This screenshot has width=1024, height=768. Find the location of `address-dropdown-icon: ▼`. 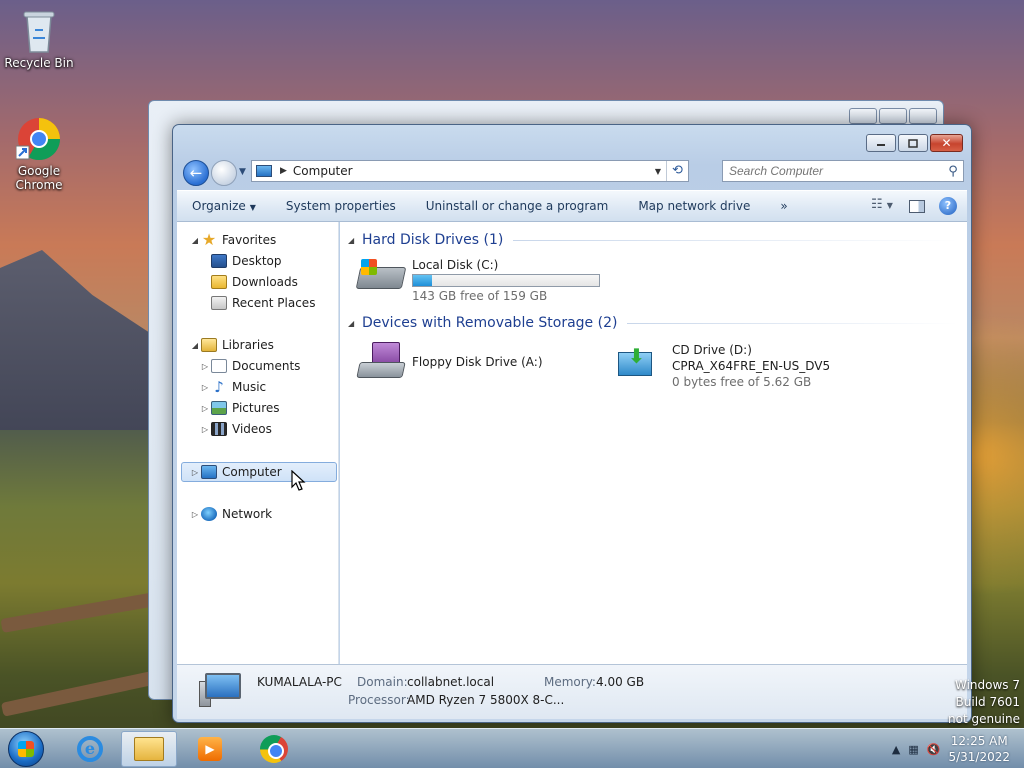

address-dropdown-icon: ▼ is located at coordinates (658, 171).